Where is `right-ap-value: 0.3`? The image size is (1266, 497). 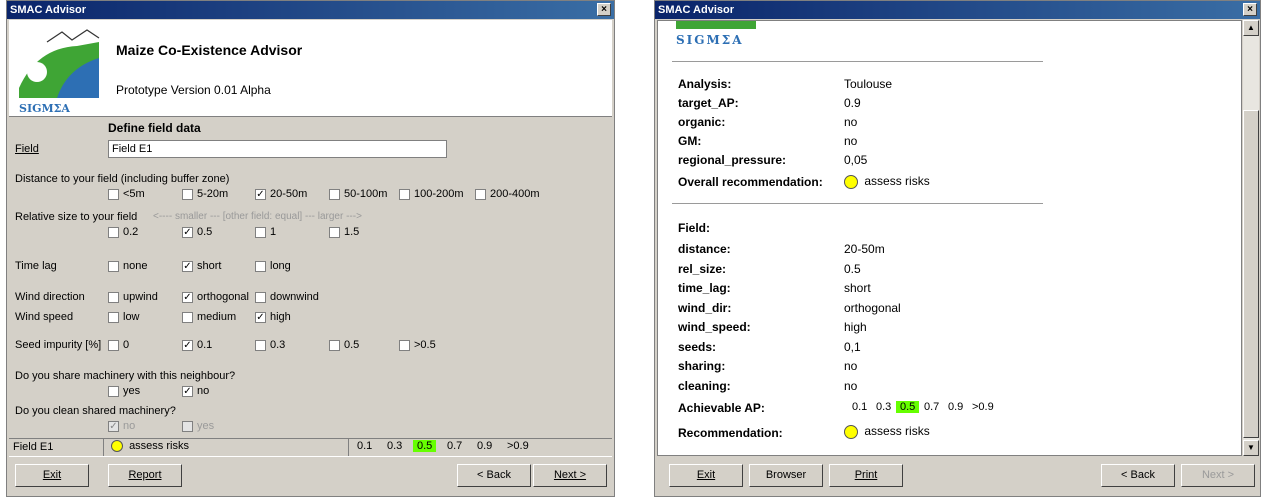 right-ap-value: 0.3 is located at coordinates (884, 407).